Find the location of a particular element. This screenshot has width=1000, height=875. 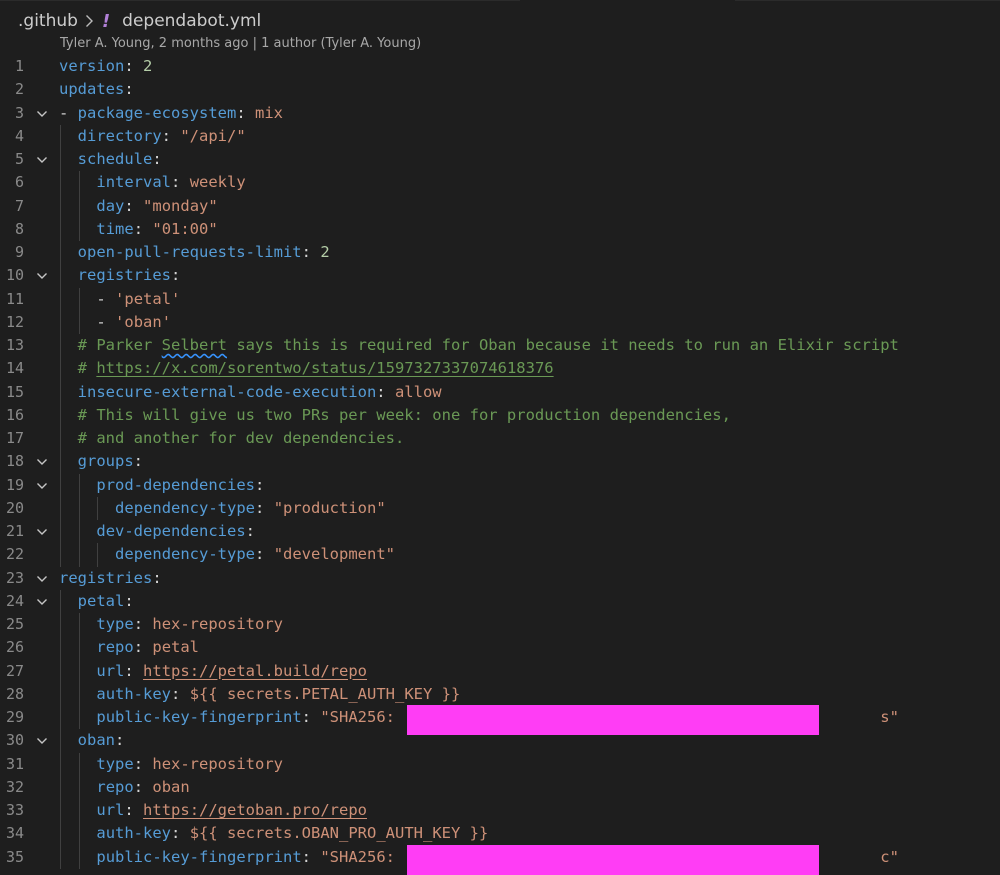

code-line: 30 oban: is located at coordinates (500, 741).